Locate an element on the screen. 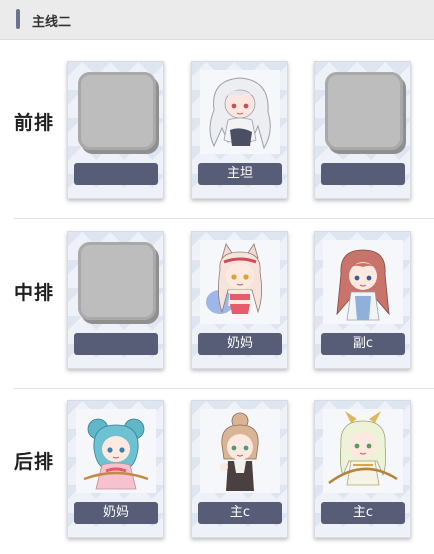 The height and width of the screenshot is (554, 434). role-tag: 副c is located at coordinates (363, 344).